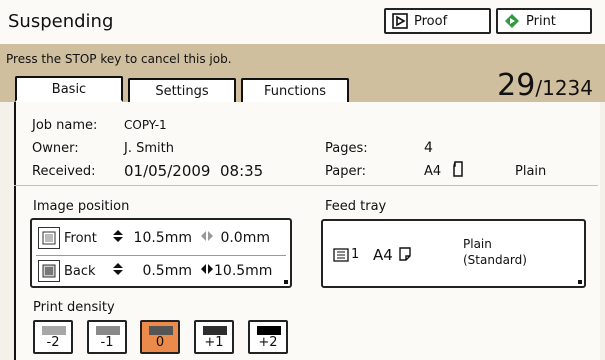 Image resolution: width=605 pixels, height=360 pixels. What do you see at coordinates (433, 171) in the screenshot?
I see `paper-size-value: A4` at bounding box center [433, 171].